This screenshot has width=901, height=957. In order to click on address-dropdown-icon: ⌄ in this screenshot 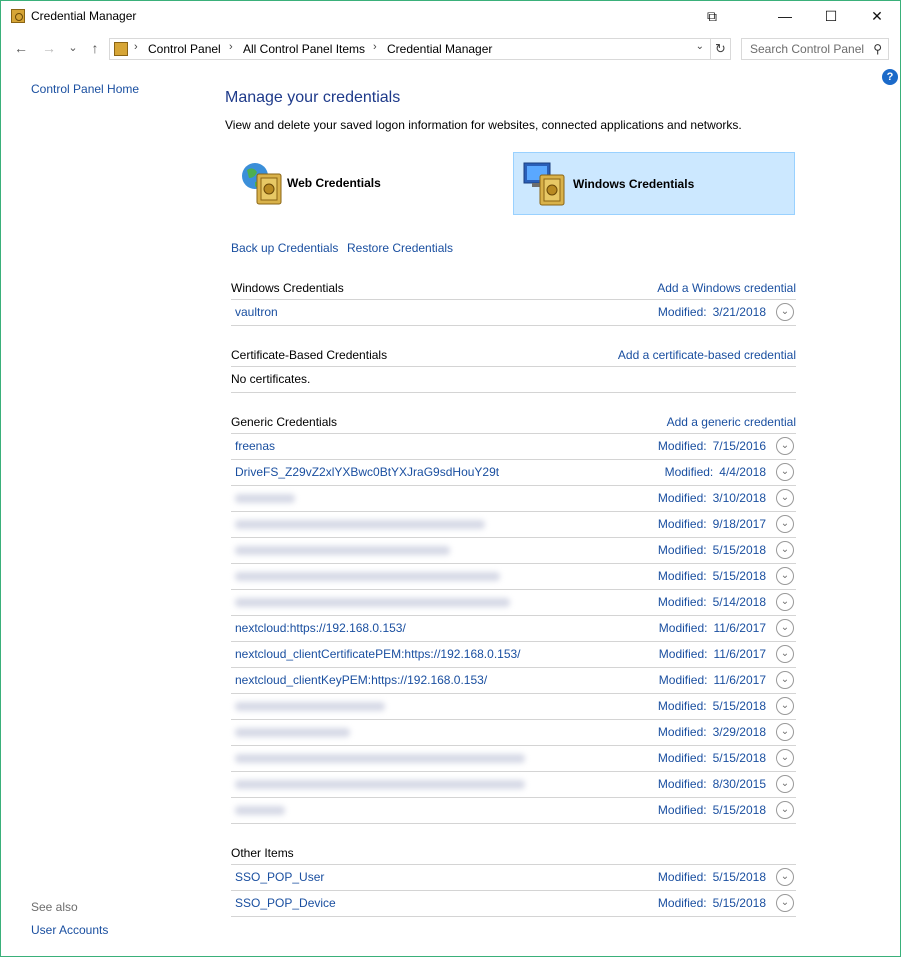, I will do `click(700, 46)`.